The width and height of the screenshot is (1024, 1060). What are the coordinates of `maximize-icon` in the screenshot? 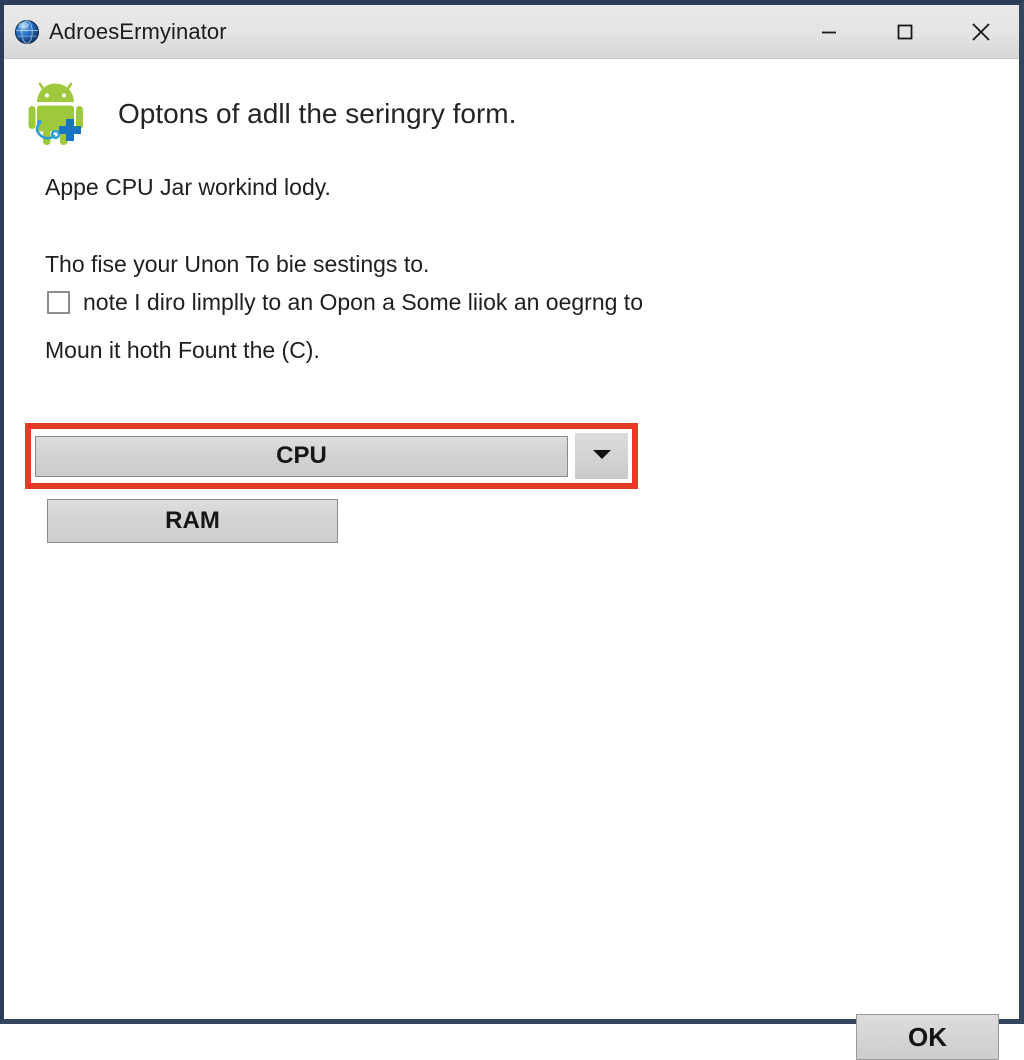 It's located at (905, 32).